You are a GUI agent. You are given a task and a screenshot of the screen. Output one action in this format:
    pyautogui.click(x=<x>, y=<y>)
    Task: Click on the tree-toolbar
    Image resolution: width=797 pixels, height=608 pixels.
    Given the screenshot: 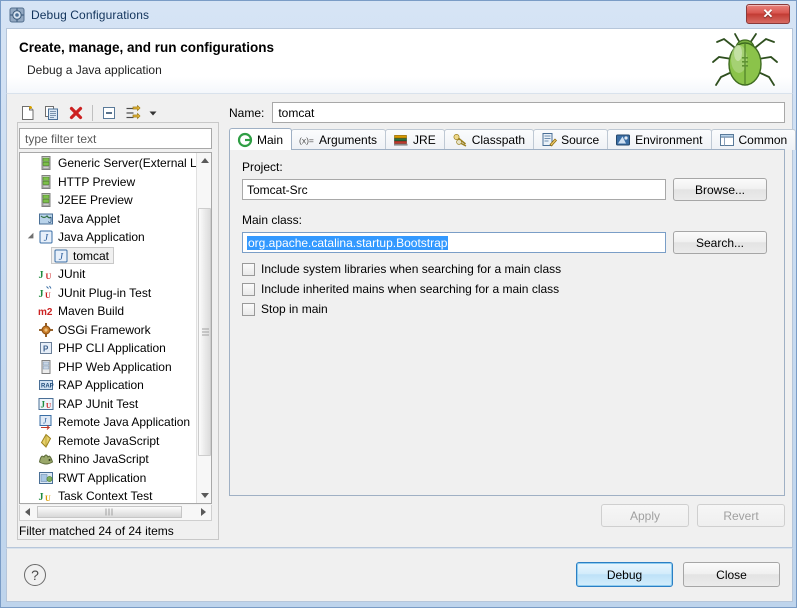 What is the action you would take?
    pyautogui.click(x=118, y=113)
    